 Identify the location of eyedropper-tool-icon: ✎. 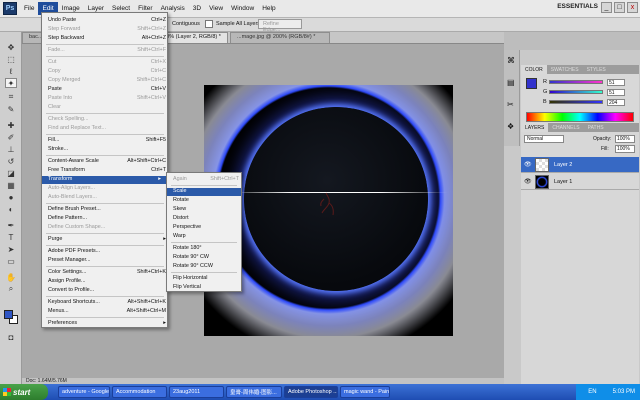
(11, 109).